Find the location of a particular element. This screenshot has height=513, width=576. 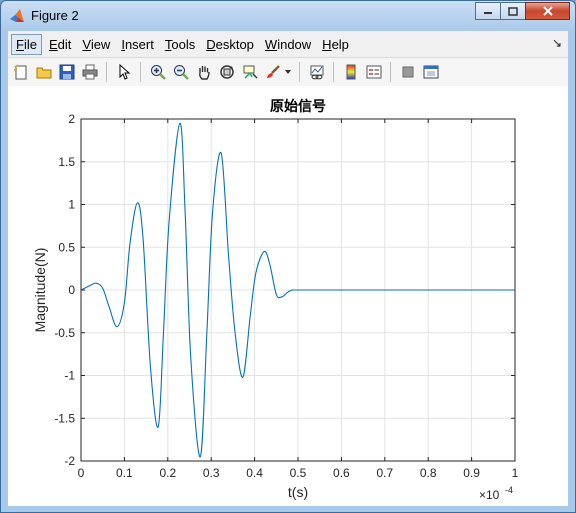

show-plot-tools-icon is located at coordinates (431, 72).